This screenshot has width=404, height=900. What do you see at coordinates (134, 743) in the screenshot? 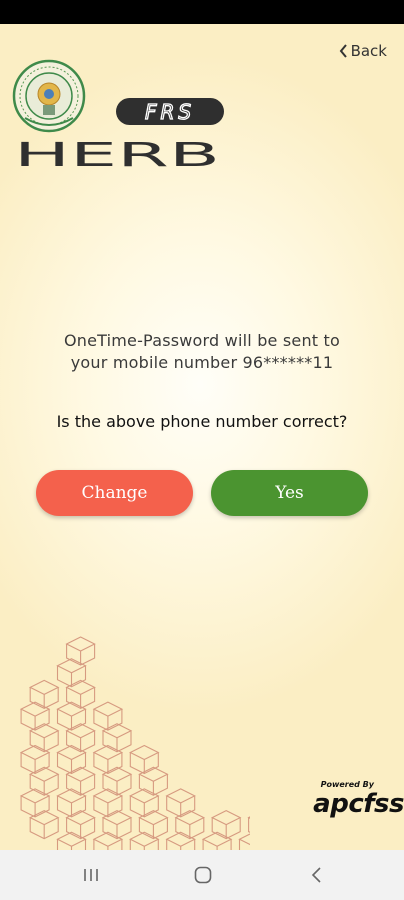
I see `cube-pattern-decoration` at bounding box center [134, 743].